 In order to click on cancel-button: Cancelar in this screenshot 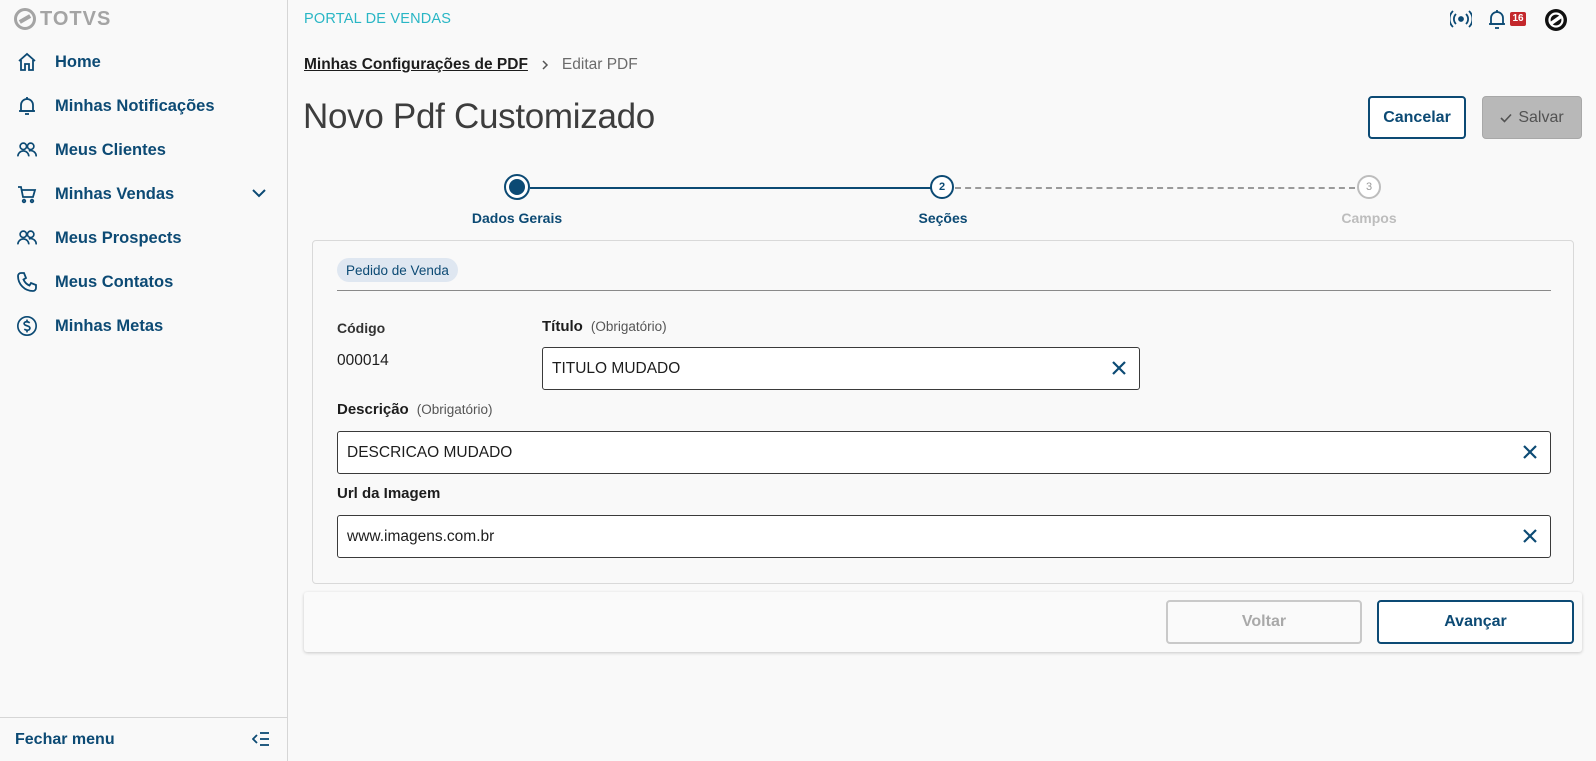, I will do `click(1417, 117)`.